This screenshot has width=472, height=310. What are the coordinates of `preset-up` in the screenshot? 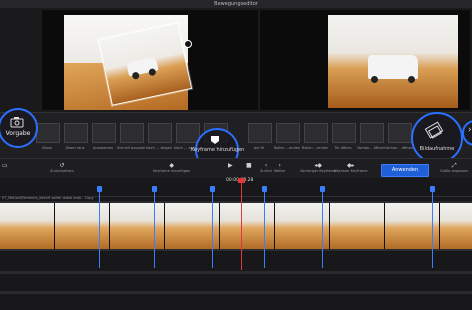 It's located at (260, 133).